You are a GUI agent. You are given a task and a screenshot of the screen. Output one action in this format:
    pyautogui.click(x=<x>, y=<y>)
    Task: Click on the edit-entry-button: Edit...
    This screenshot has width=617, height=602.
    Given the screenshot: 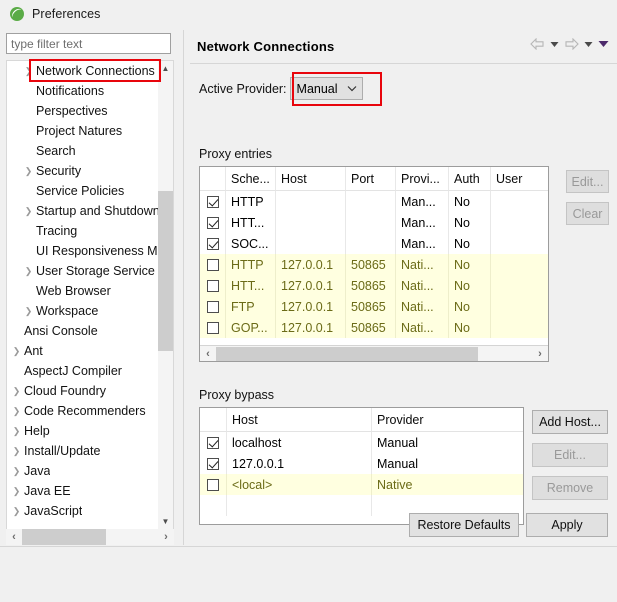 What is the action you would take?
    pyautogui.click(x=587, y=181)
    